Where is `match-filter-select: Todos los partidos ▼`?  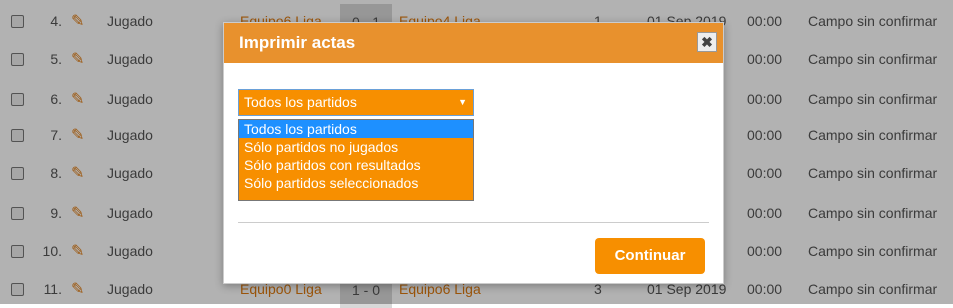
match-filter-select: Todos los partidos ▼ is located at coordinates (356, 102).